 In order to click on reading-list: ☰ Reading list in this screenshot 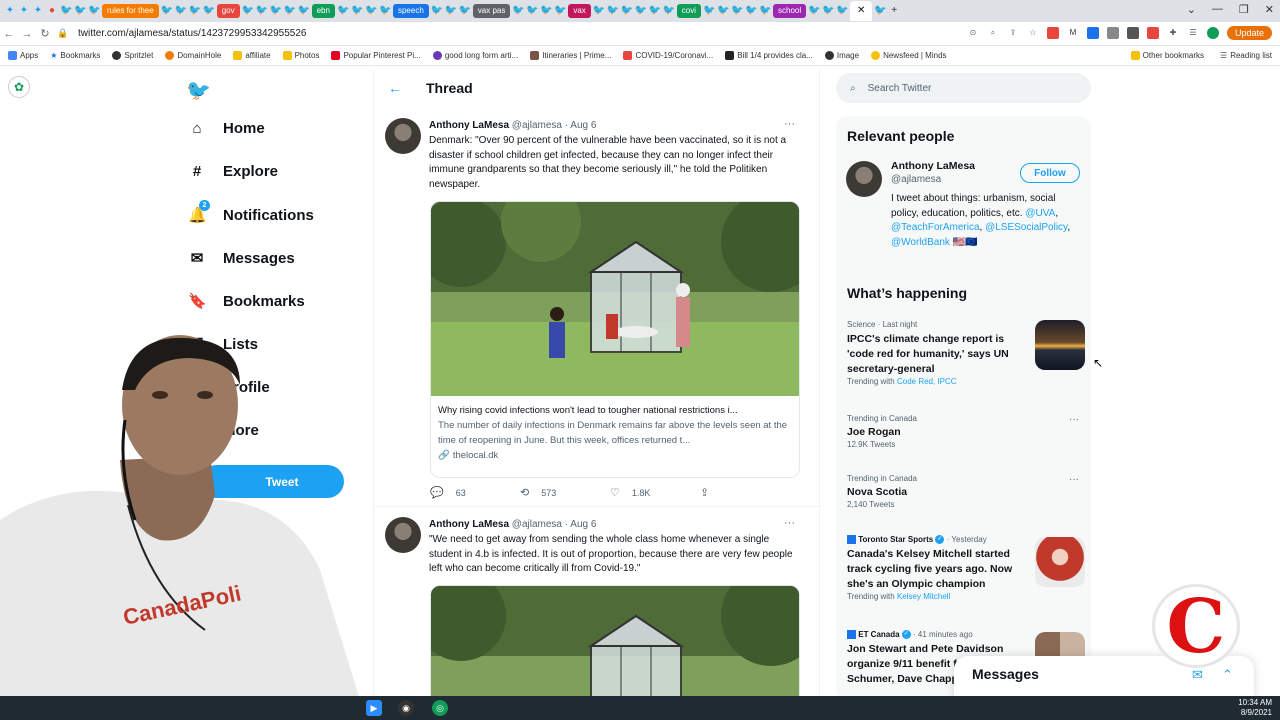, I will do `click(1246, 55)`.